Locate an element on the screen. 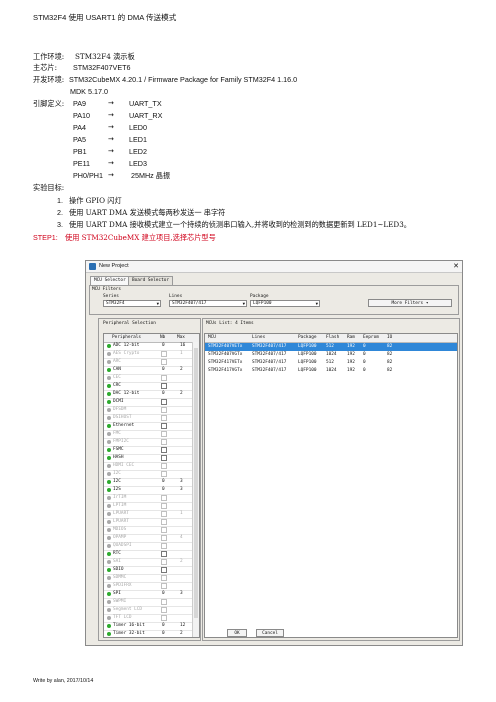 This screenshot has height=702, width=496. peripheral-scrollbar is located at coordinates (195, 489).